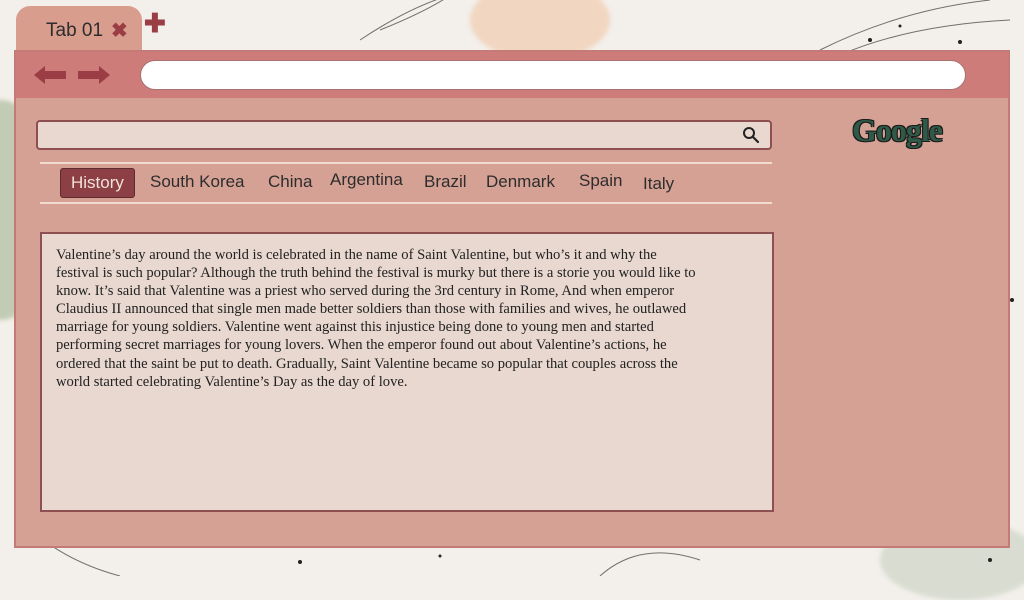  I want to click on tab-argentina: Argentina, so click(366, 180).